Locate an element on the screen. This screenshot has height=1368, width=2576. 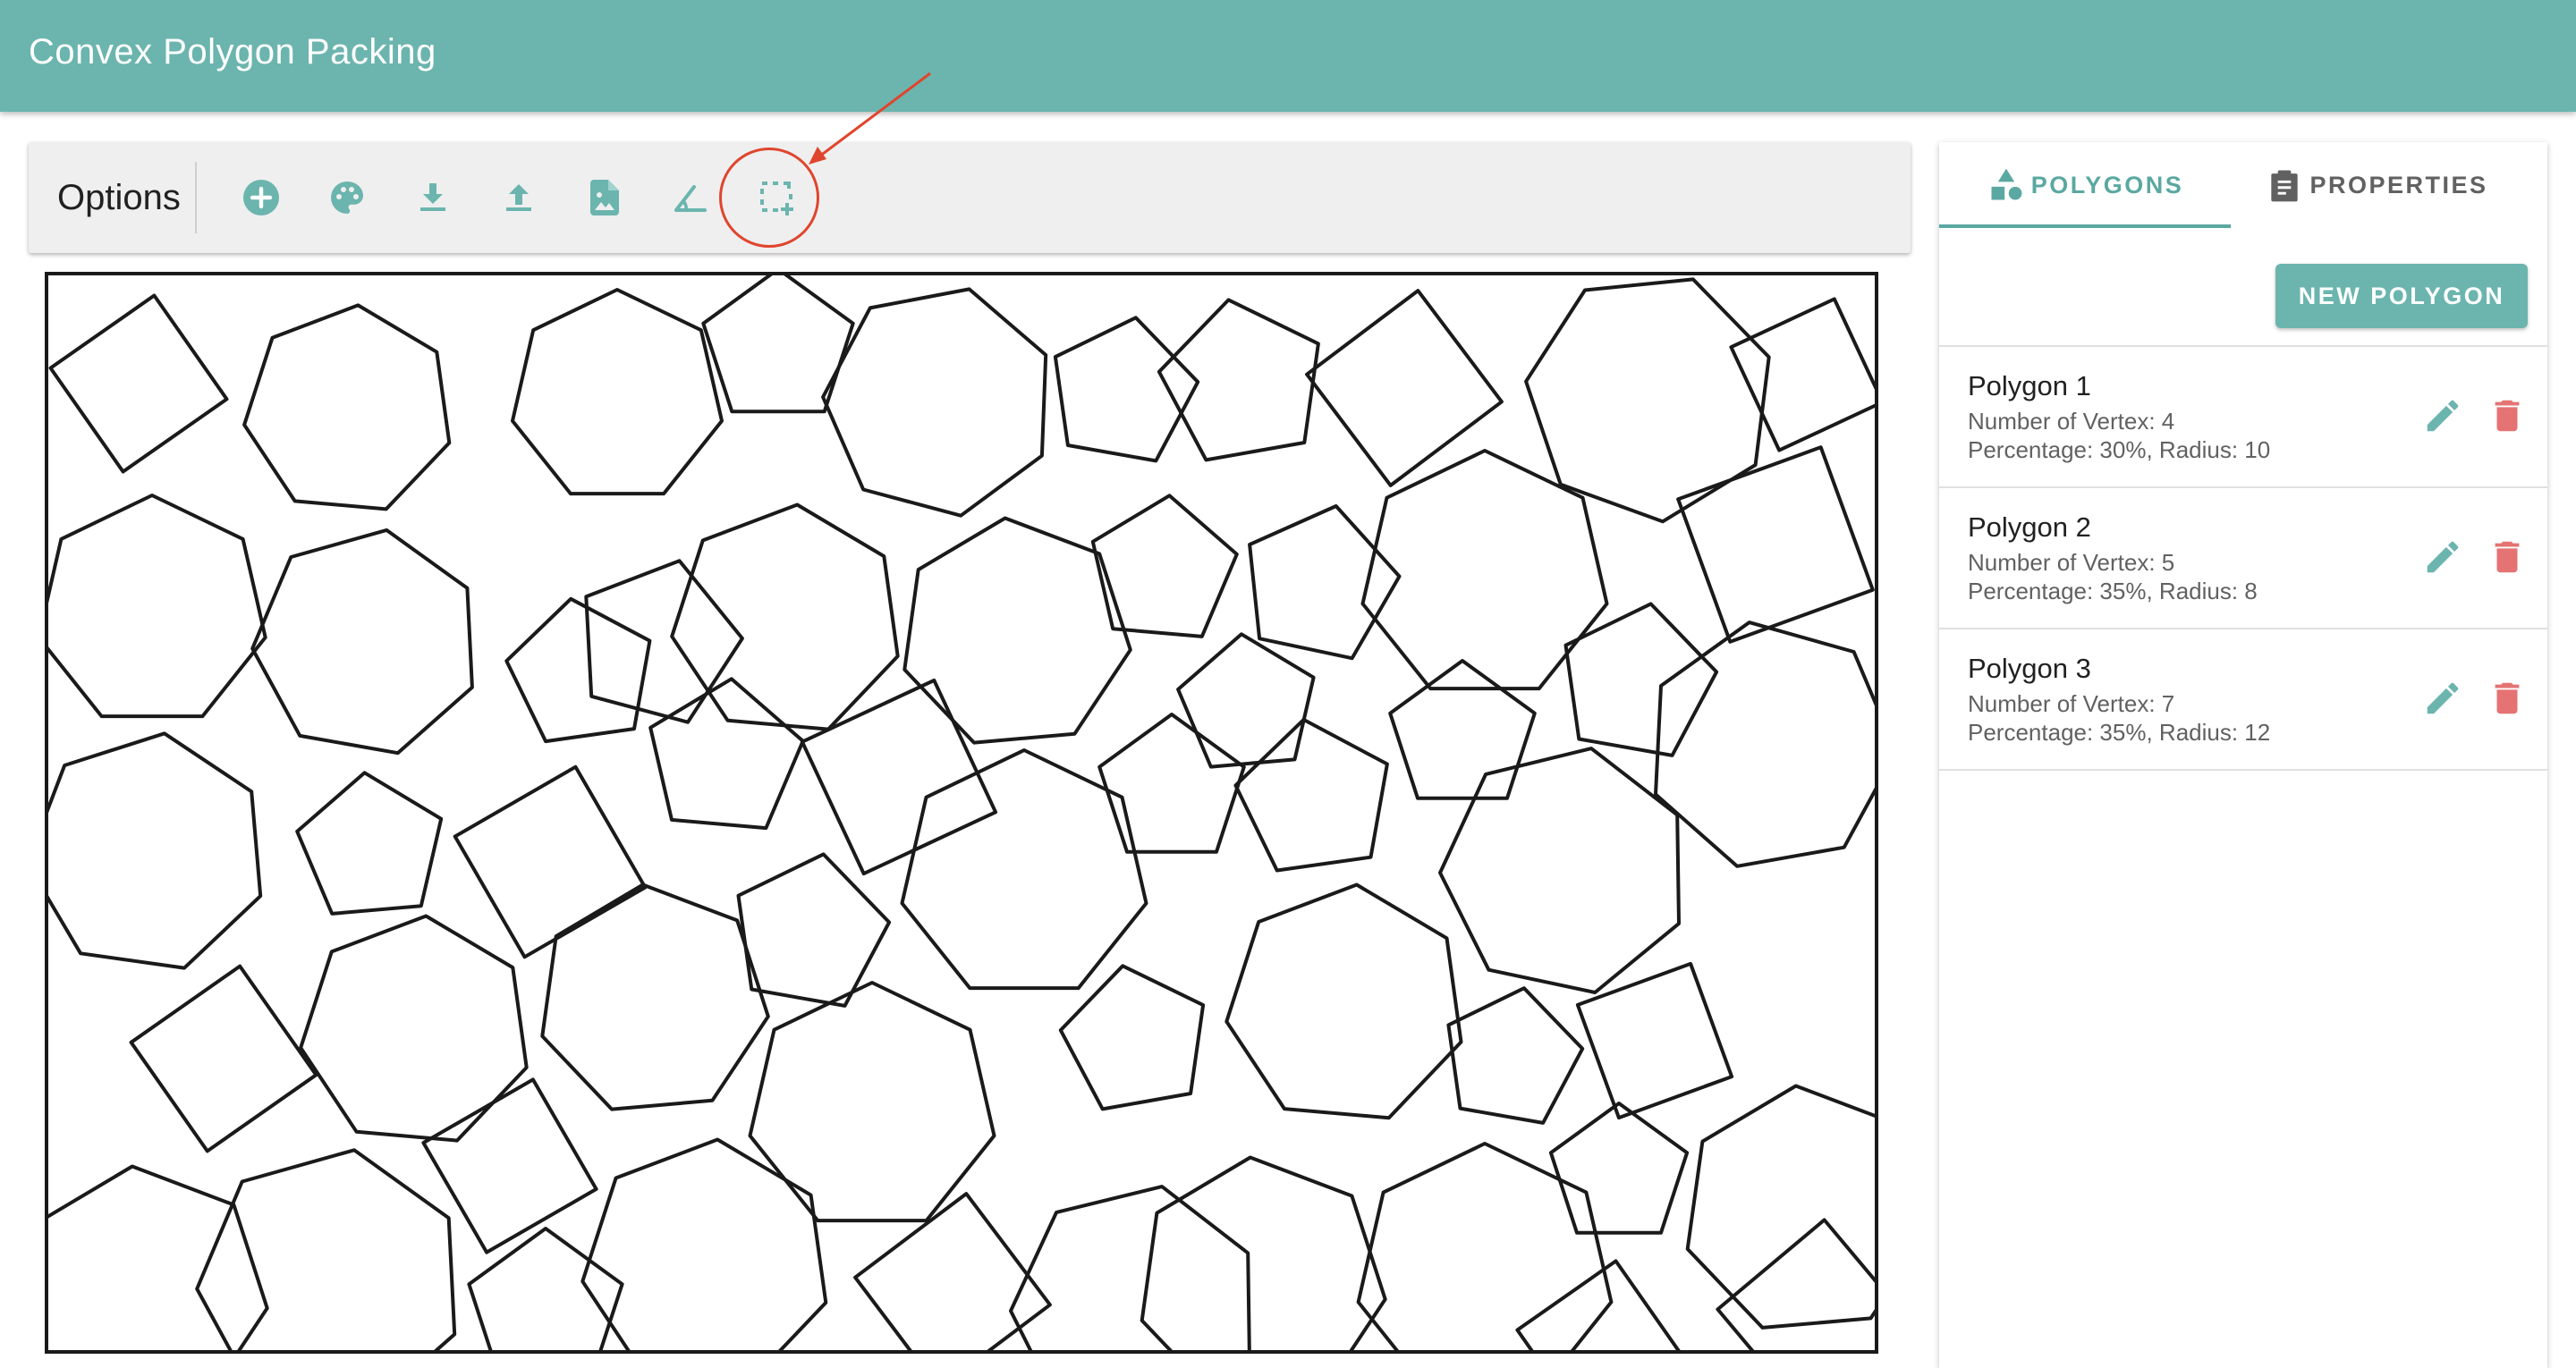
polygon-details: Percentage: 30%, Radius: 10 is located at coordinates (2119, 449).